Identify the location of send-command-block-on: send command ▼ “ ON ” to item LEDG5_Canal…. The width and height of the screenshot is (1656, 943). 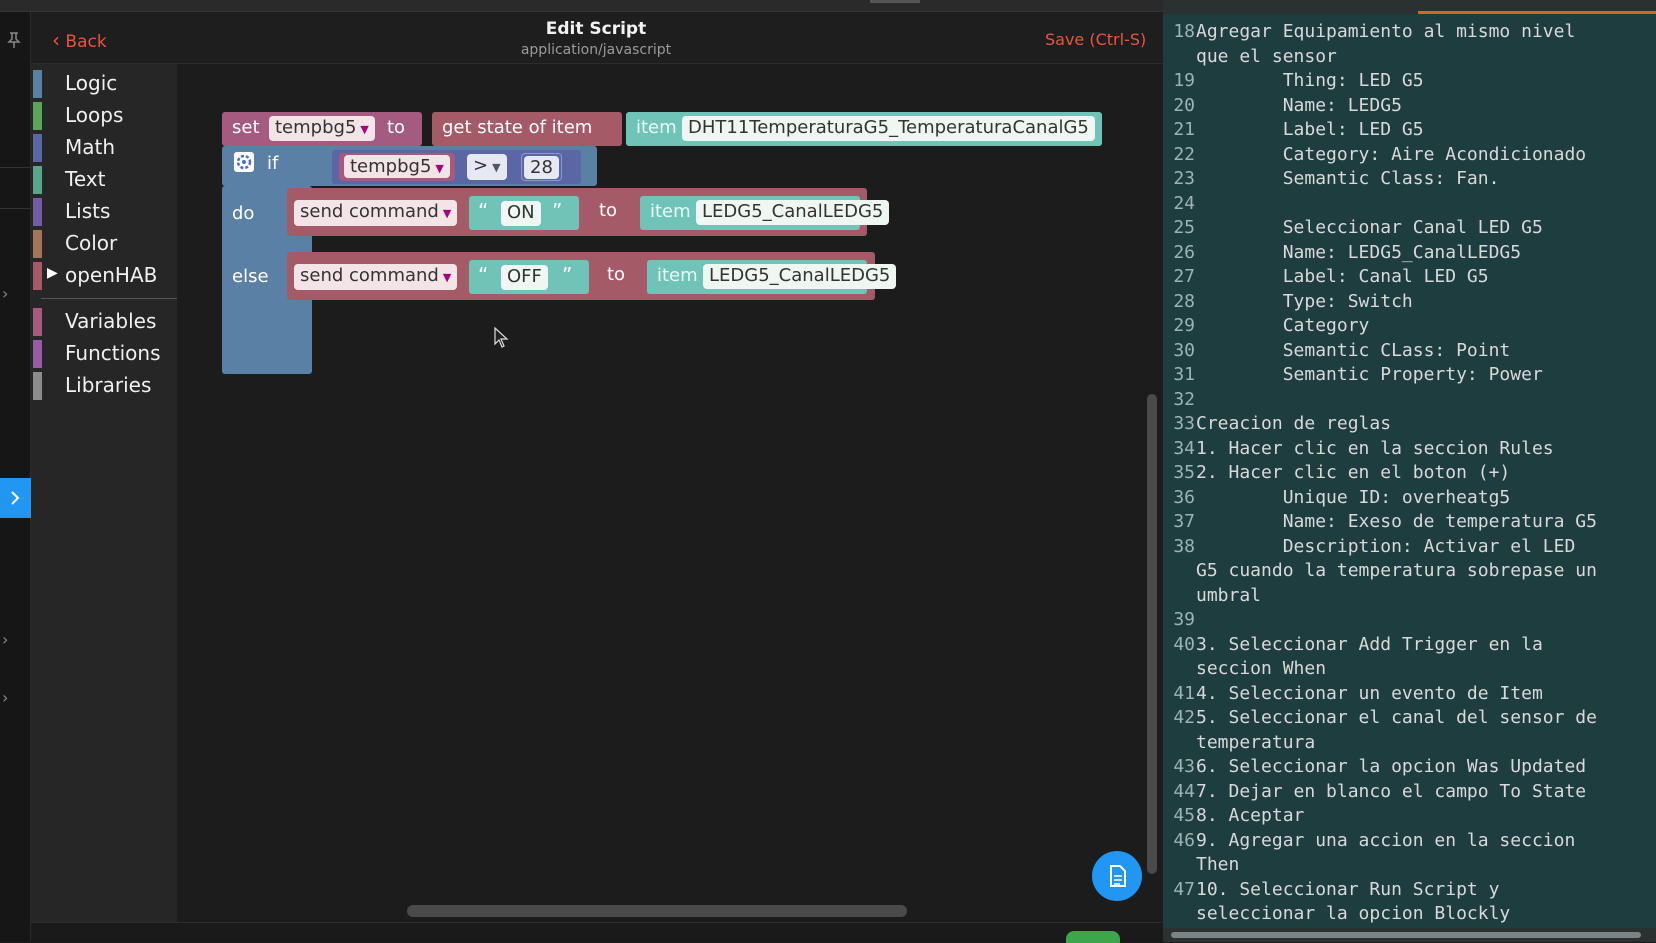
(588, 212).